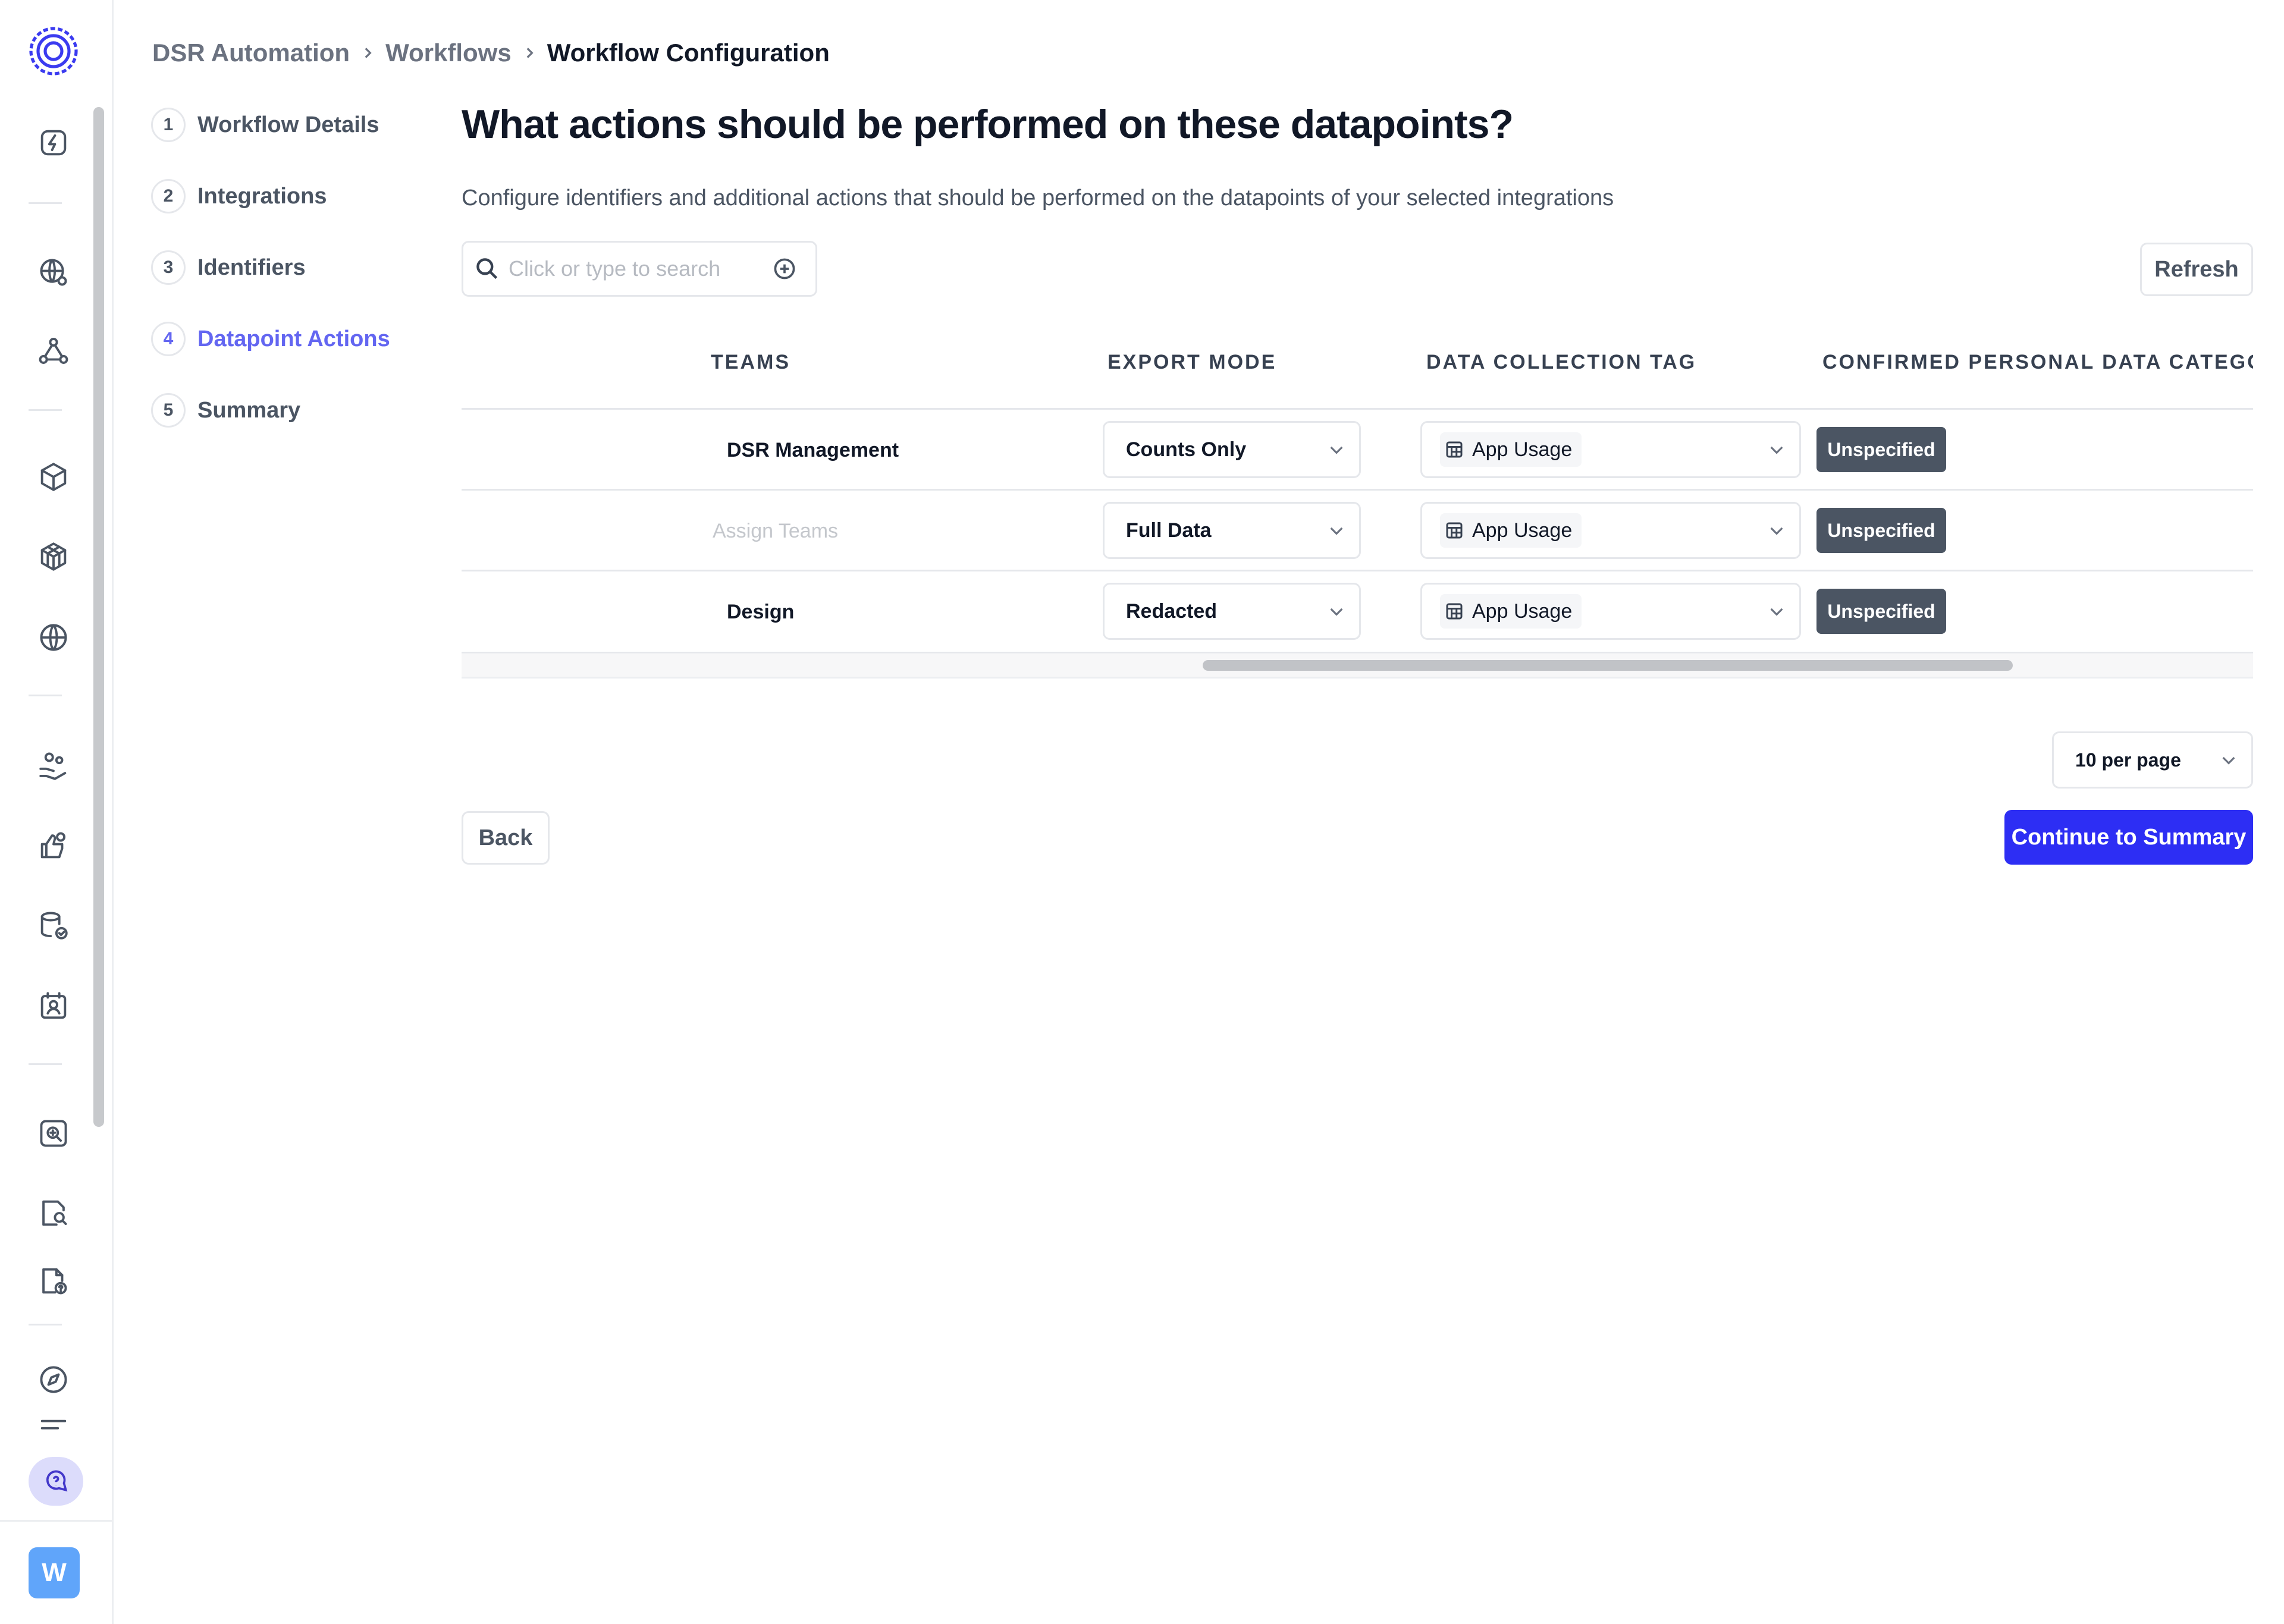  I want to click on back-button: Back, so click(506, 838).